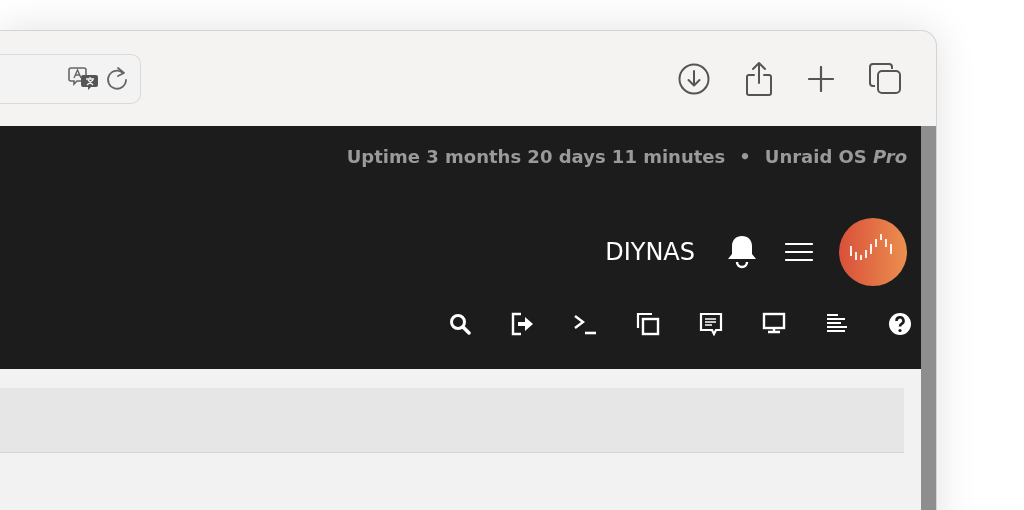  Describe the element at coordinates (774, 324) in the screenshot. I see `monitor-icon` at that location.